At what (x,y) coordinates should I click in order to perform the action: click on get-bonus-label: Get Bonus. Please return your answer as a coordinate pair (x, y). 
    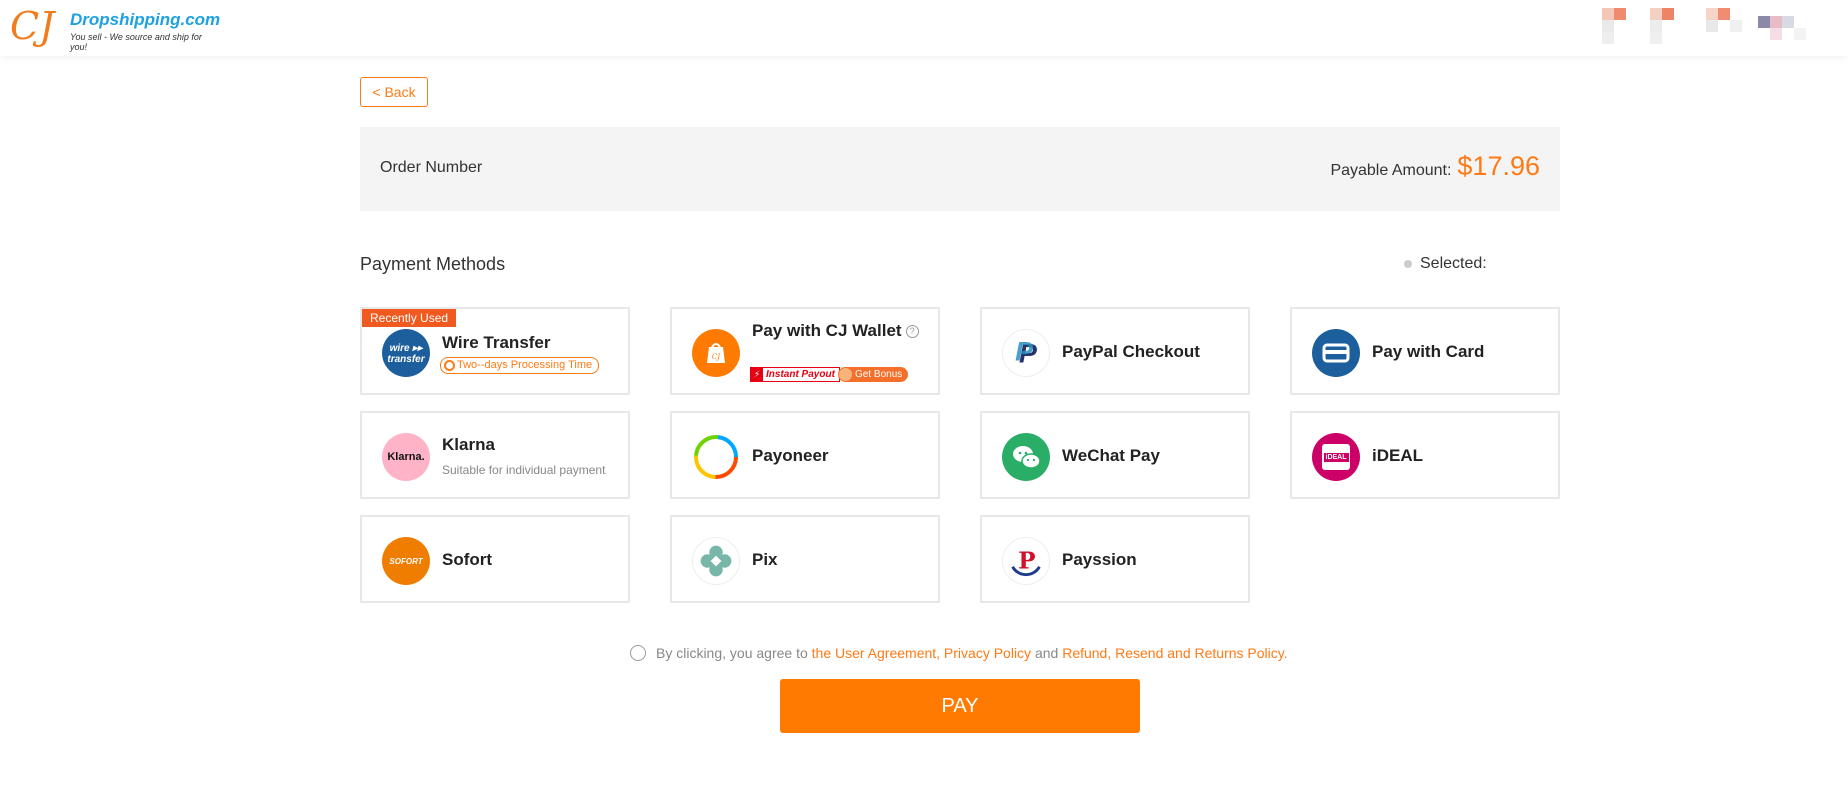
    Looking at the image, I should click on (879, 374).